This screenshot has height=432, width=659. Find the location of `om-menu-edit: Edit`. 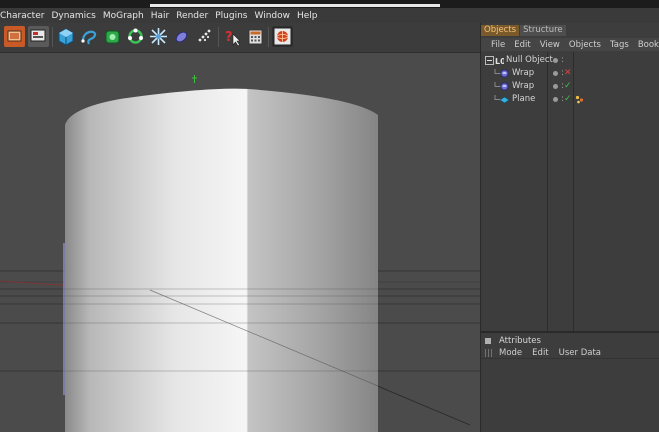

om-menu-edit: Edit is located at coordinates (522, 45).